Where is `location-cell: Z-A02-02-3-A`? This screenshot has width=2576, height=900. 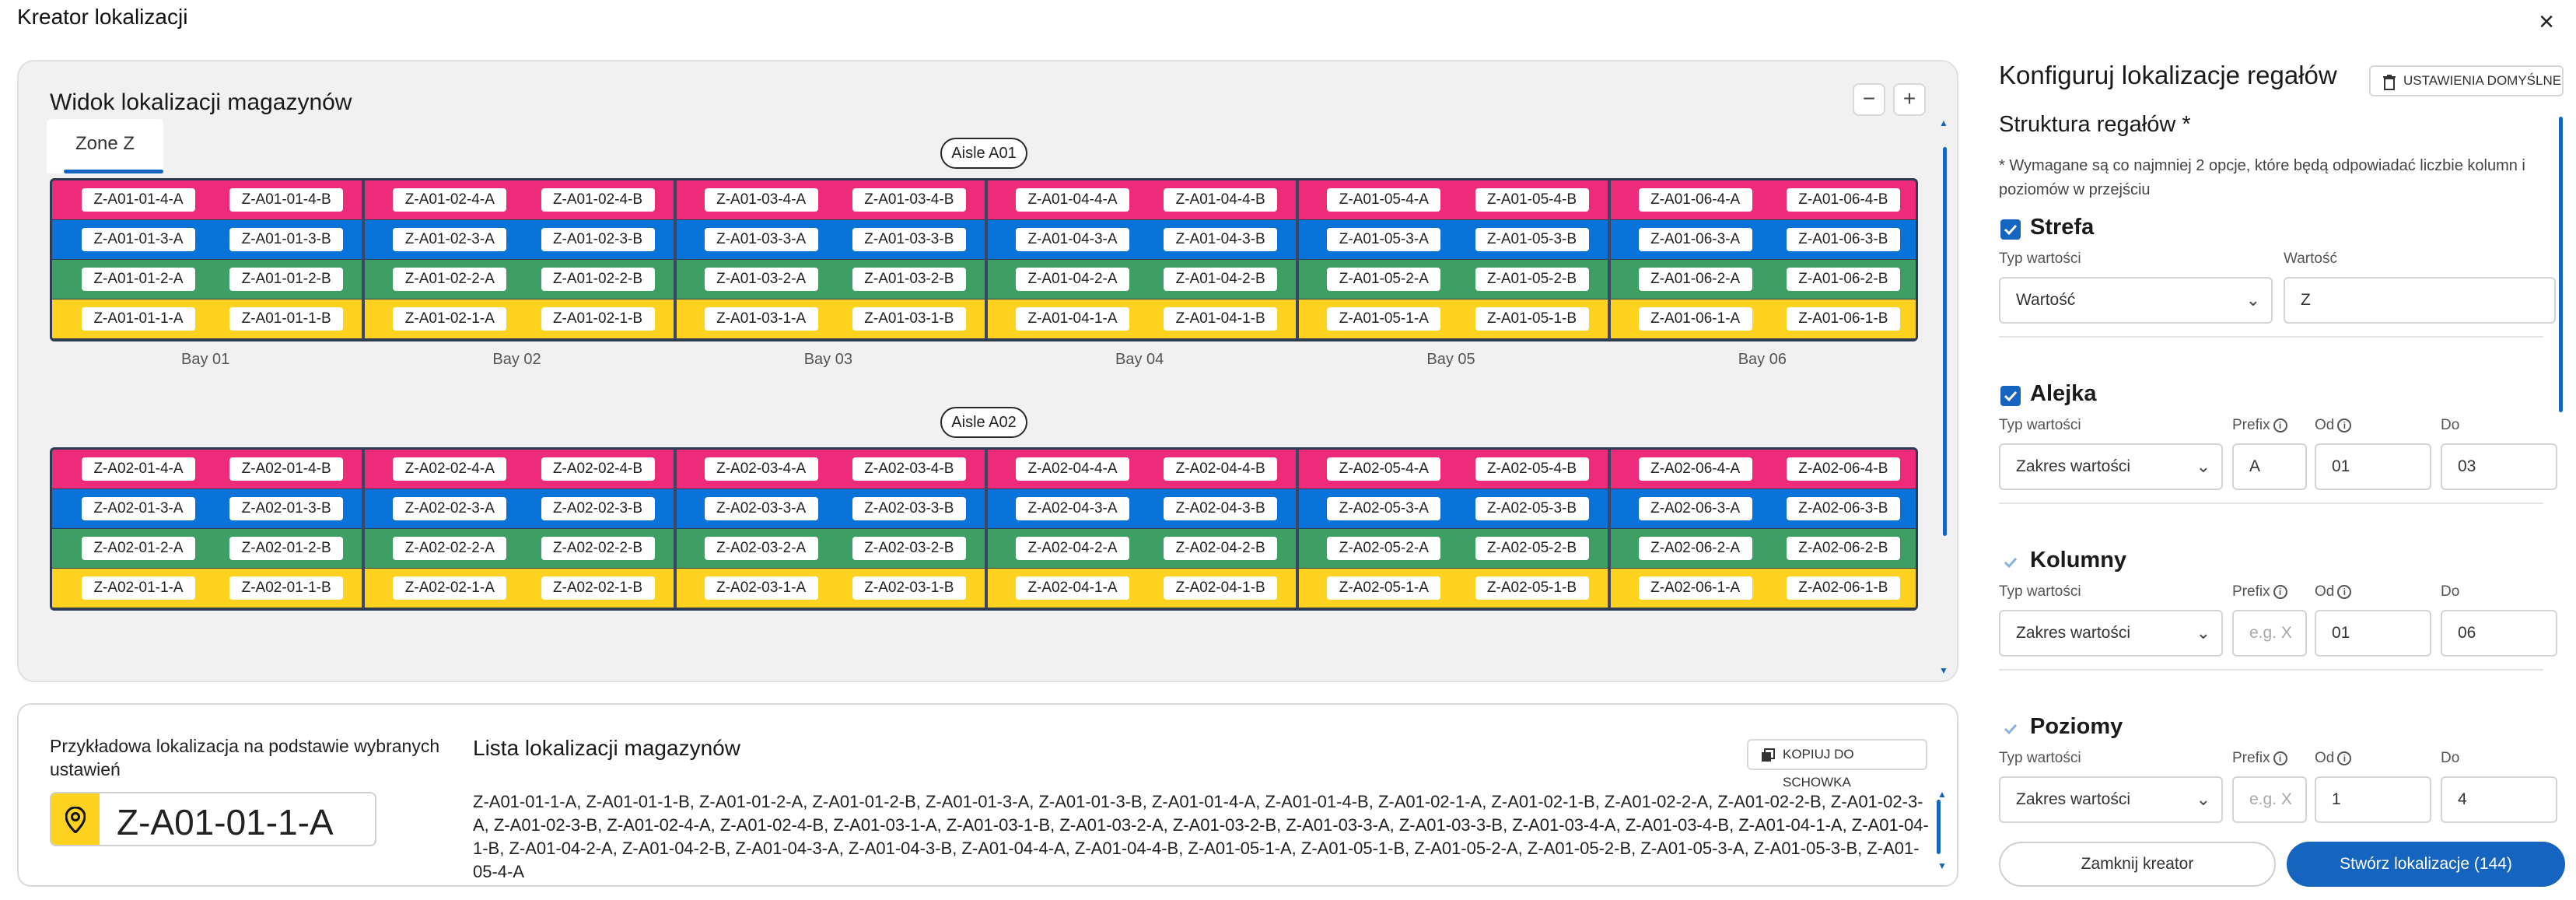 location-cell: Z-A02-02-3-A is located at coordinates (450, 509).